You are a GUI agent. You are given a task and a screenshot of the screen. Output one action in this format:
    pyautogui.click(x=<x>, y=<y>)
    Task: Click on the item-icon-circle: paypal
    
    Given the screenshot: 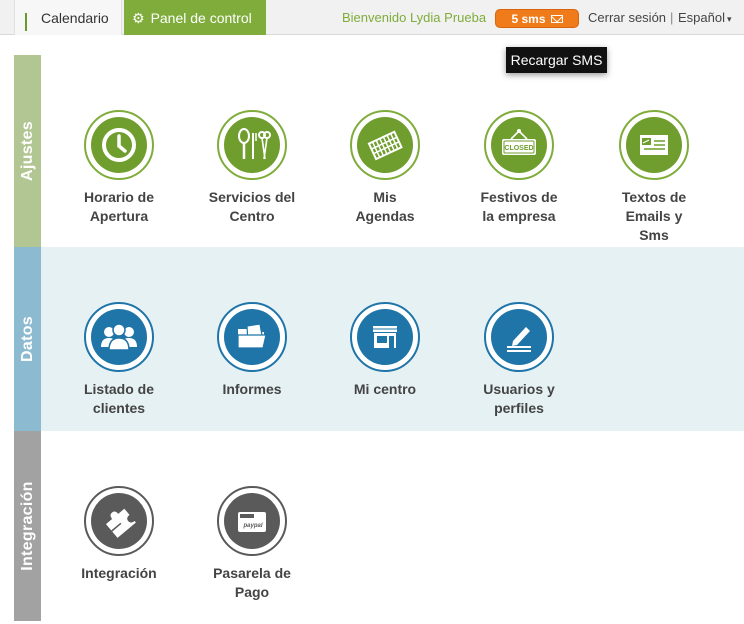 What is the action you would take?
    pyautogui.click(x=252, y=521)
    